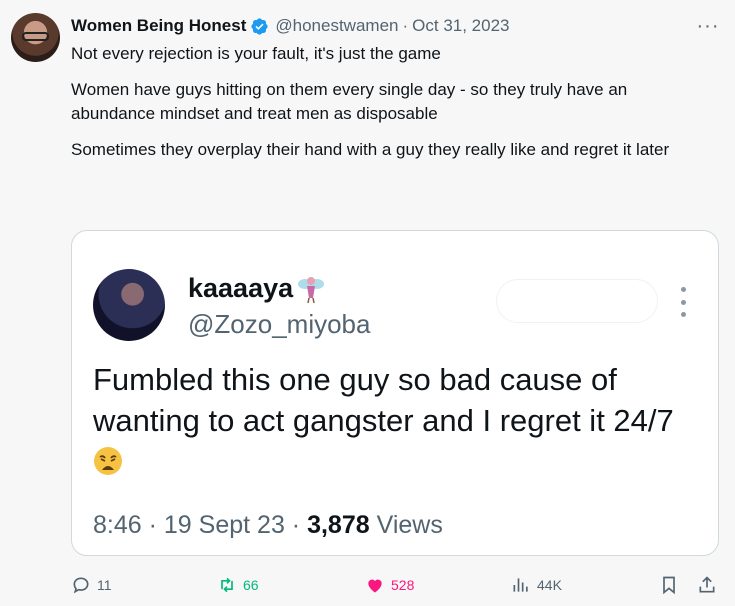 The width and height of the screenshot is (735, 606). Describe the element at coordinates (403, 585) in the screenshot. I see `like-count: 528` at that location.